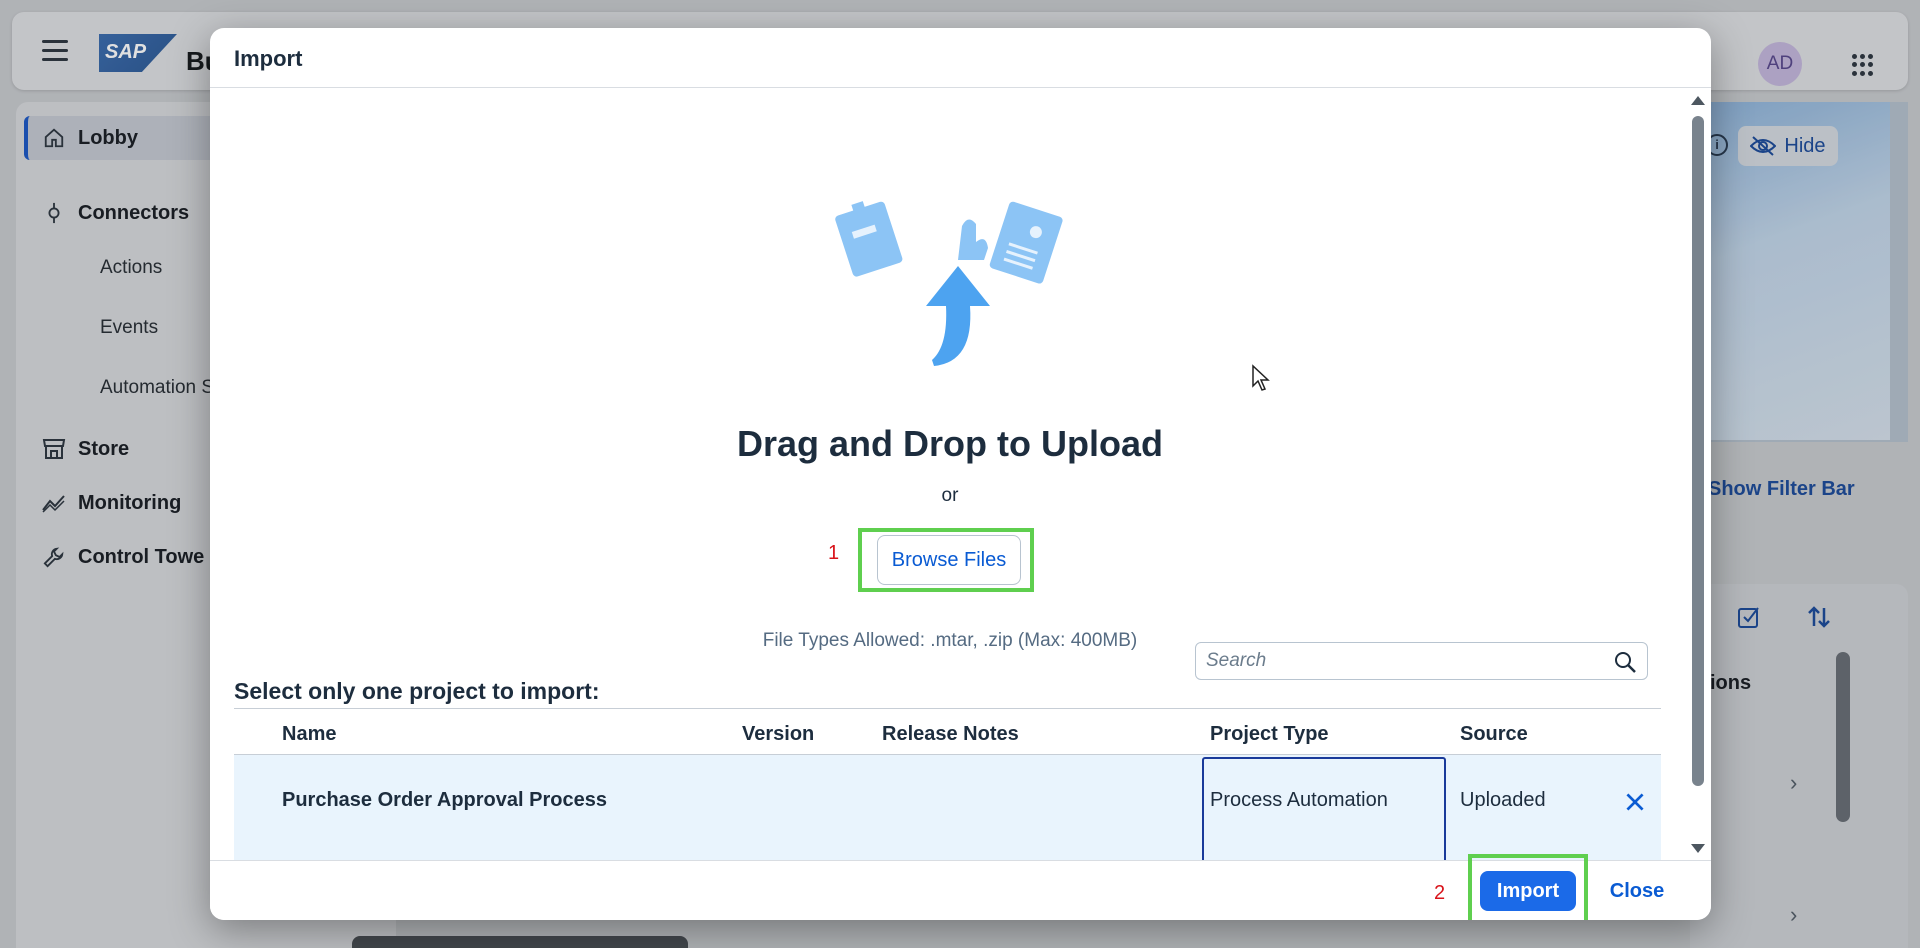  Describe the element at coordinates (1440, 893) in the screenshot. I see `step-annotation-2: 2` at that location.